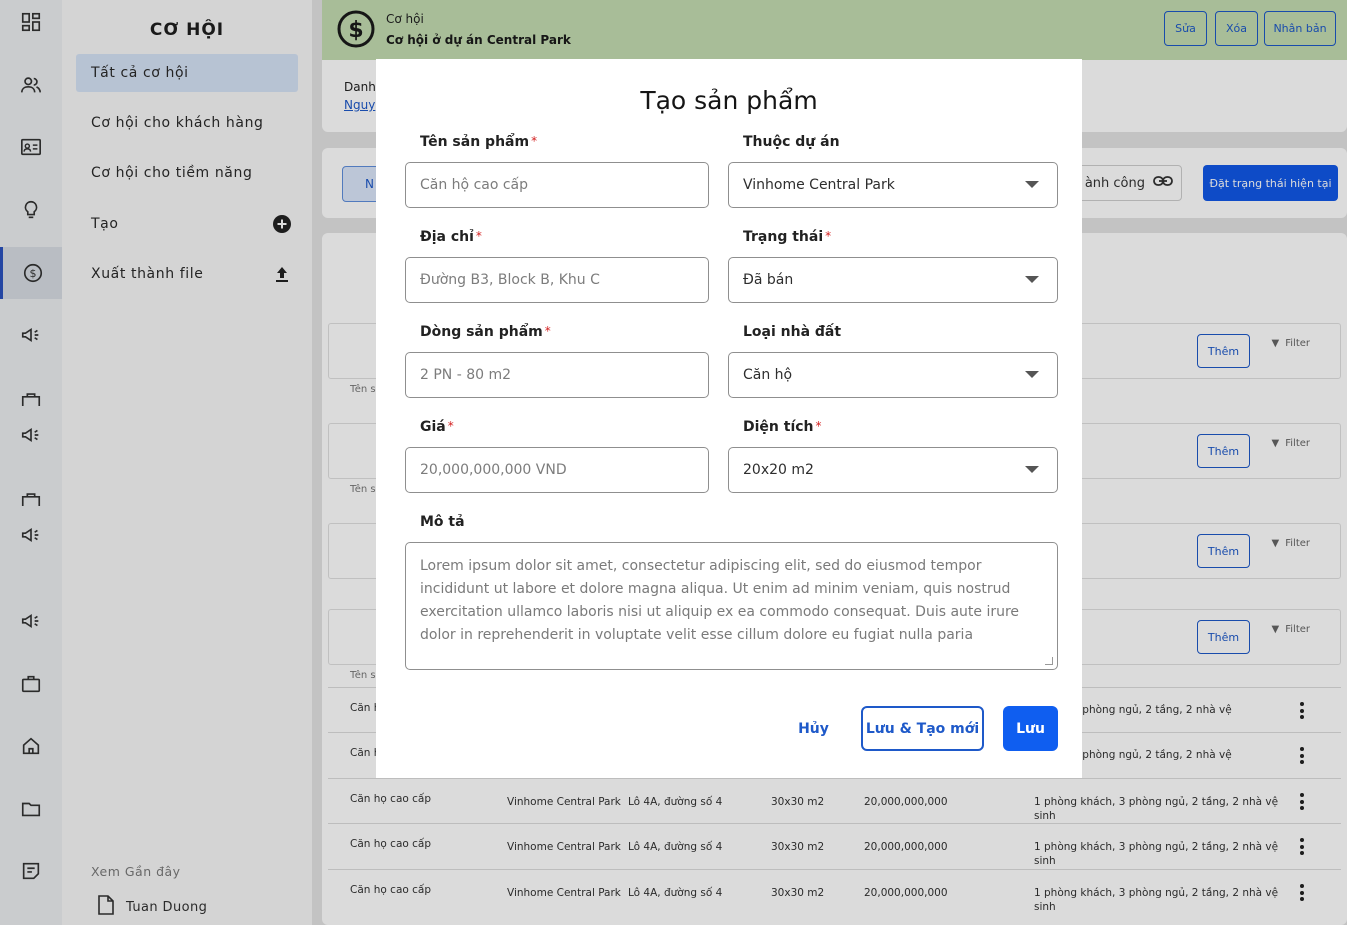 The width and height of the screenshot is (1347, 925). Describe the element at coordinates (782, 427) in the screenshot. I see `area-label: Diện tích *` at that location.